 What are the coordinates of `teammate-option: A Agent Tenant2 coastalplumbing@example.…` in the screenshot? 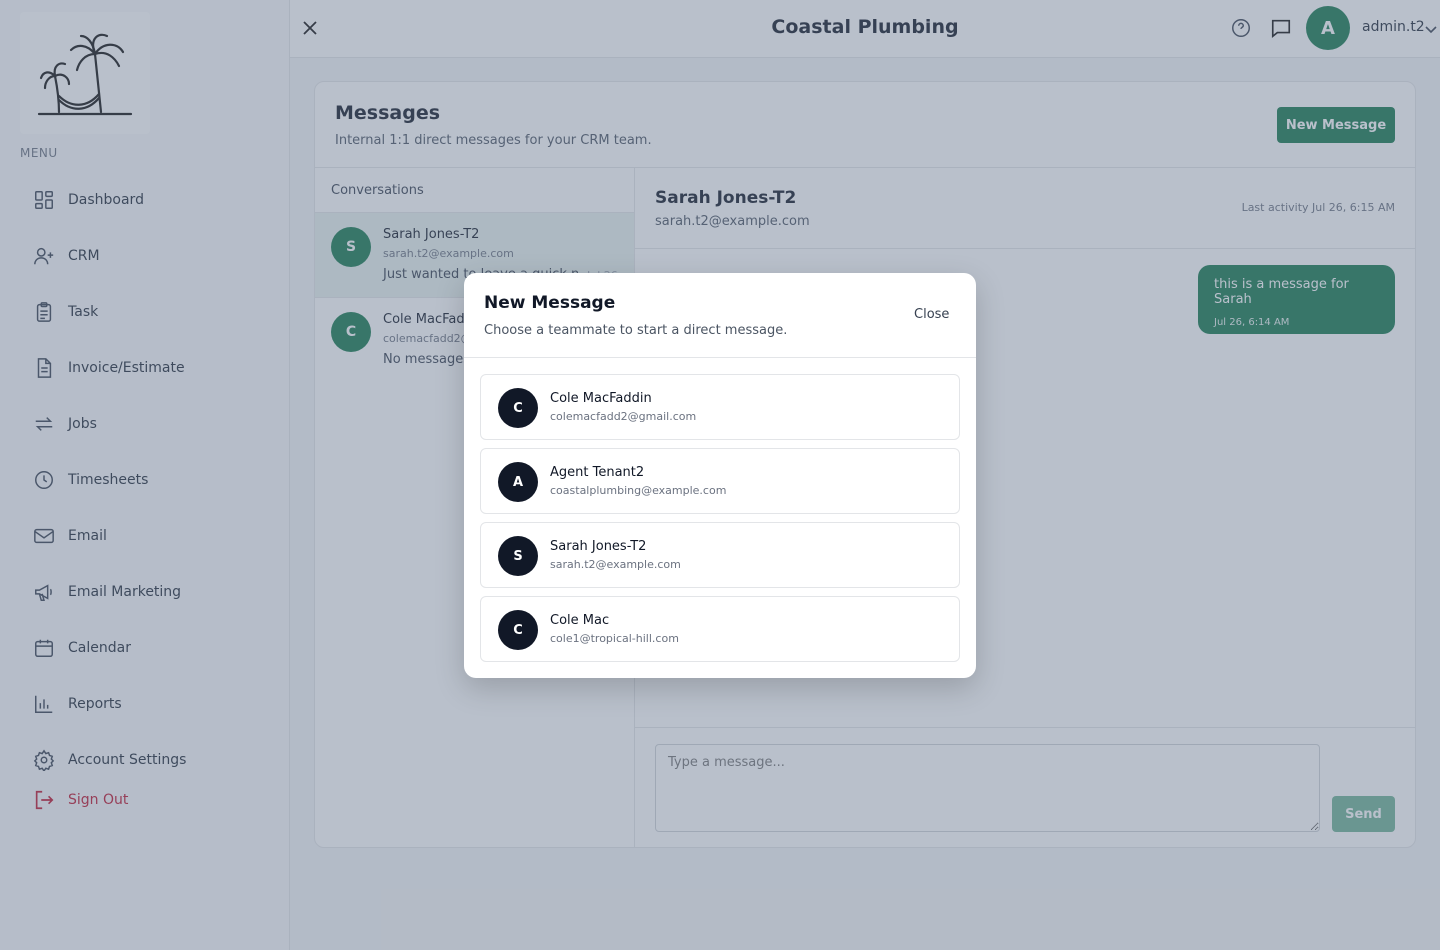 It's located at (720, 481).